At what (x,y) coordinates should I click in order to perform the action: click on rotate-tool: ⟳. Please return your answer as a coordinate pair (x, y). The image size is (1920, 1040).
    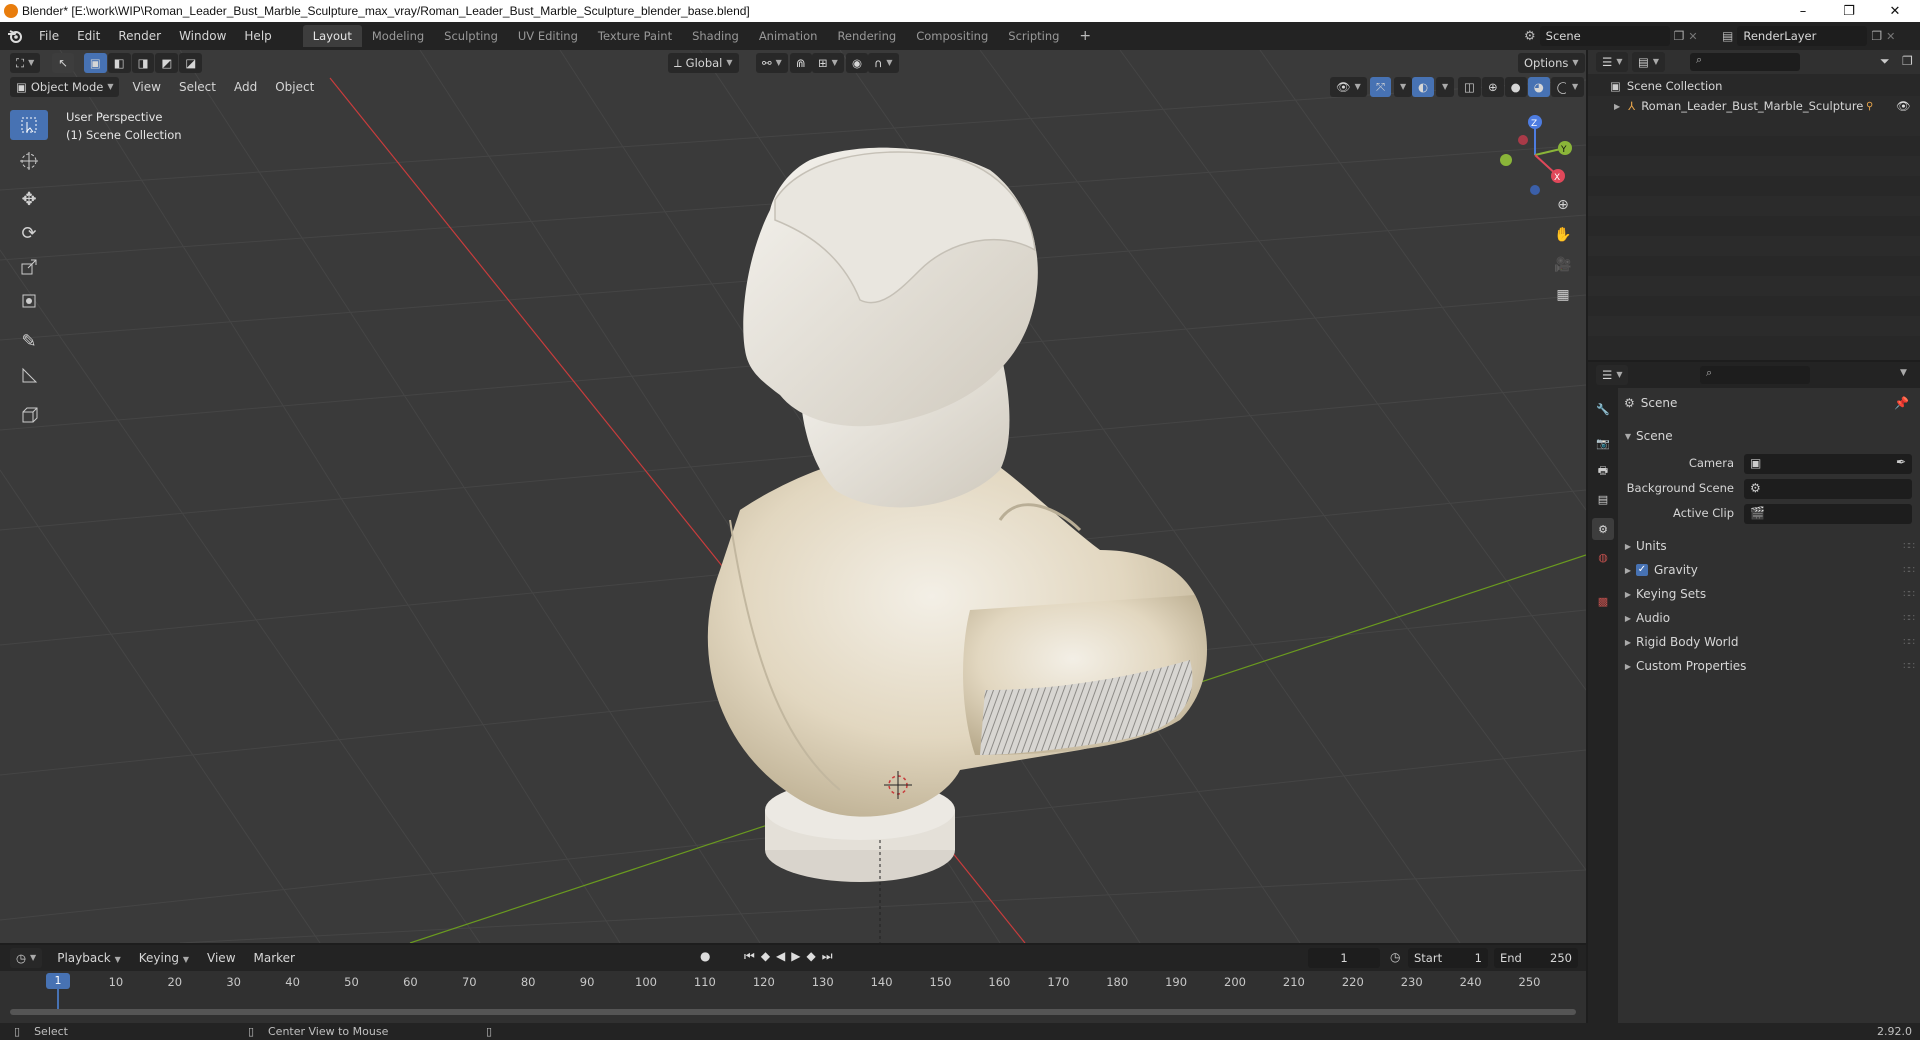
    Looking at the image, I should click on (29, 233).